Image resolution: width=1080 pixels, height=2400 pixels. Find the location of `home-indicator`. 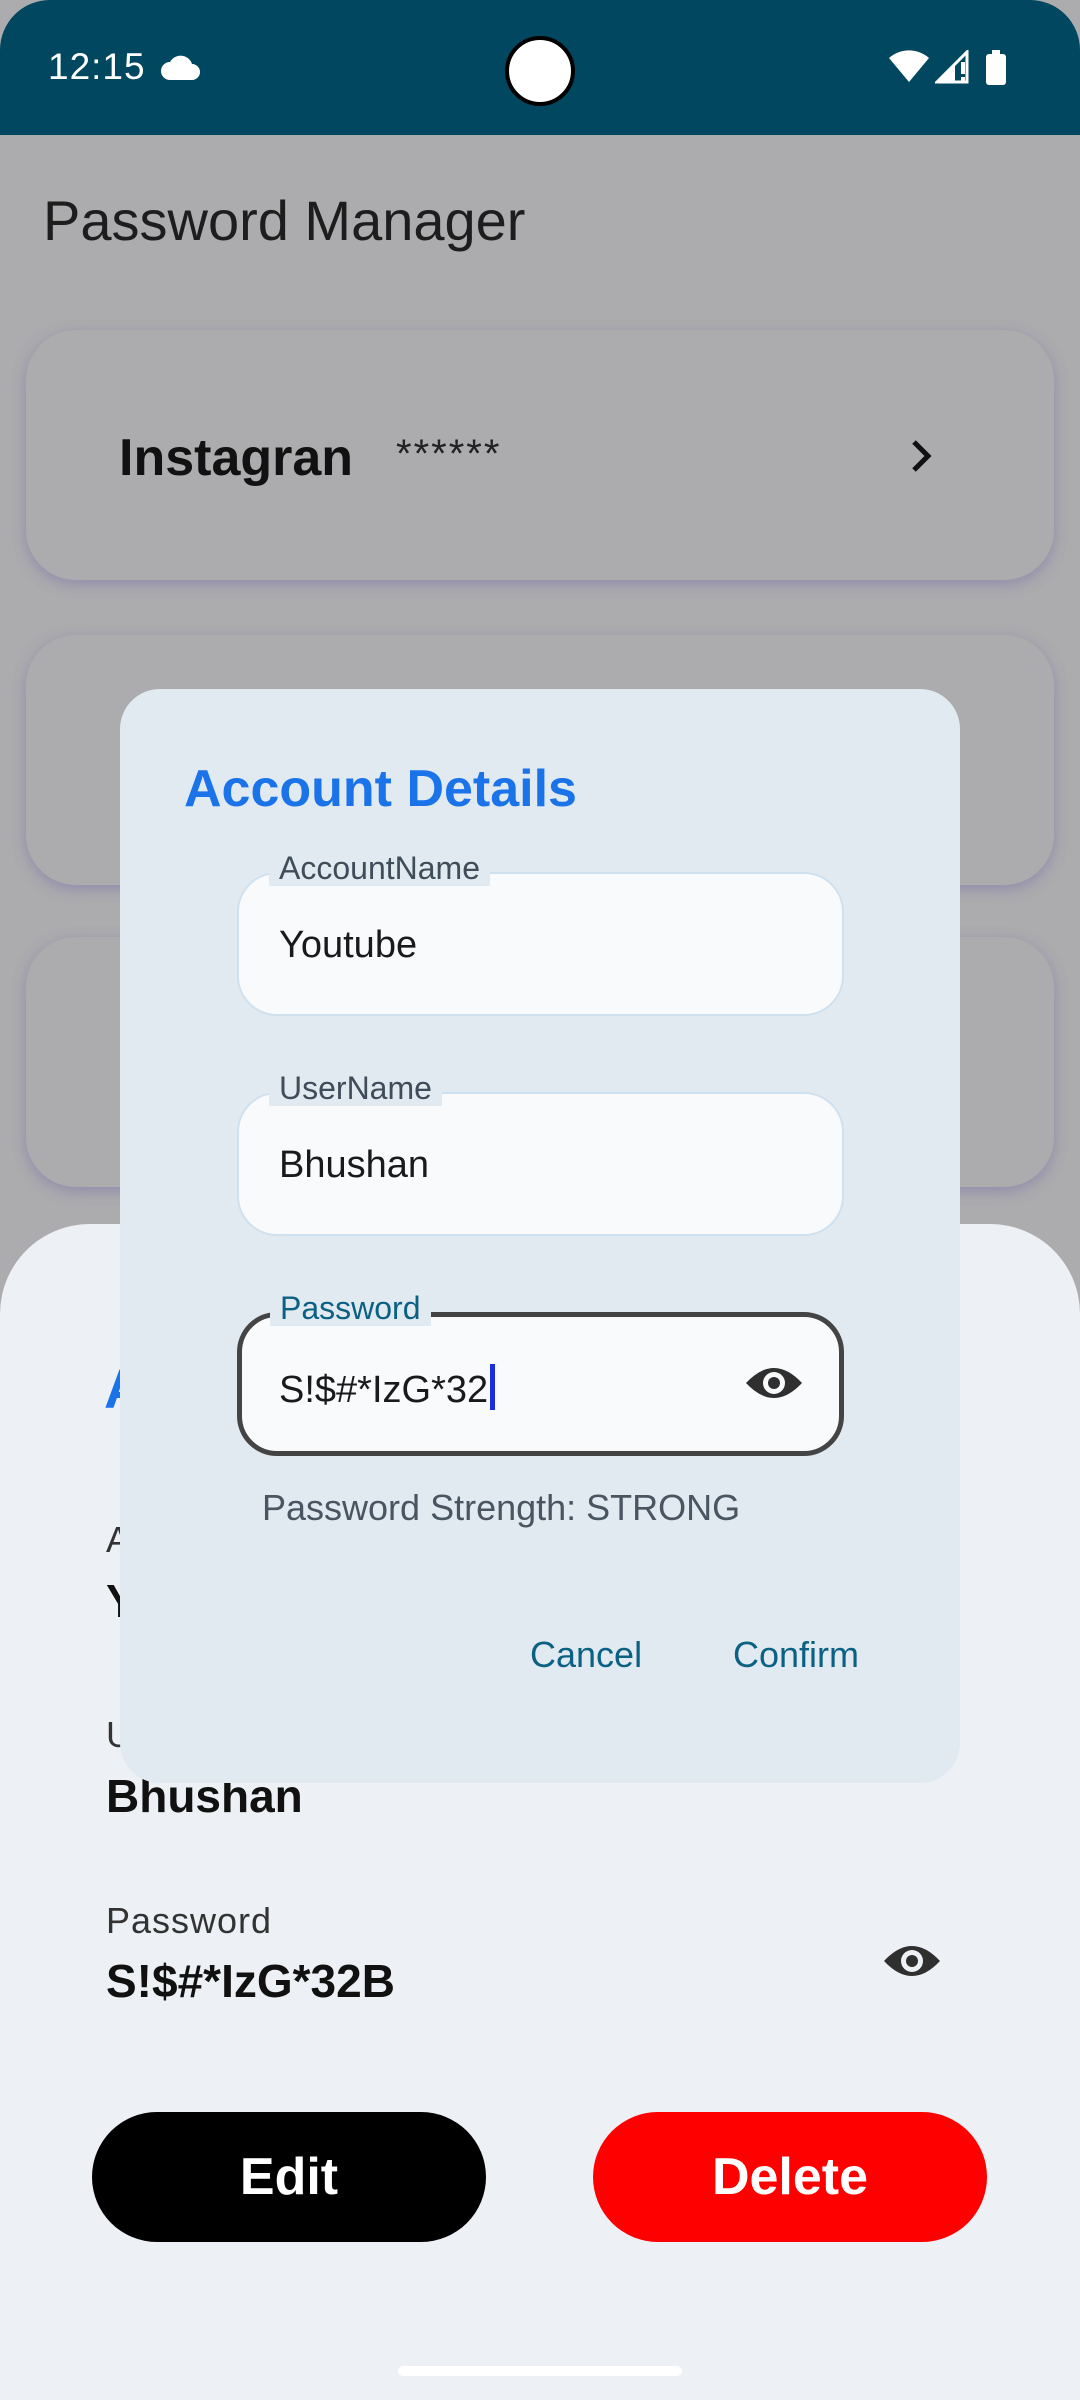

home-indicator is located at coordinates (540, 2371).